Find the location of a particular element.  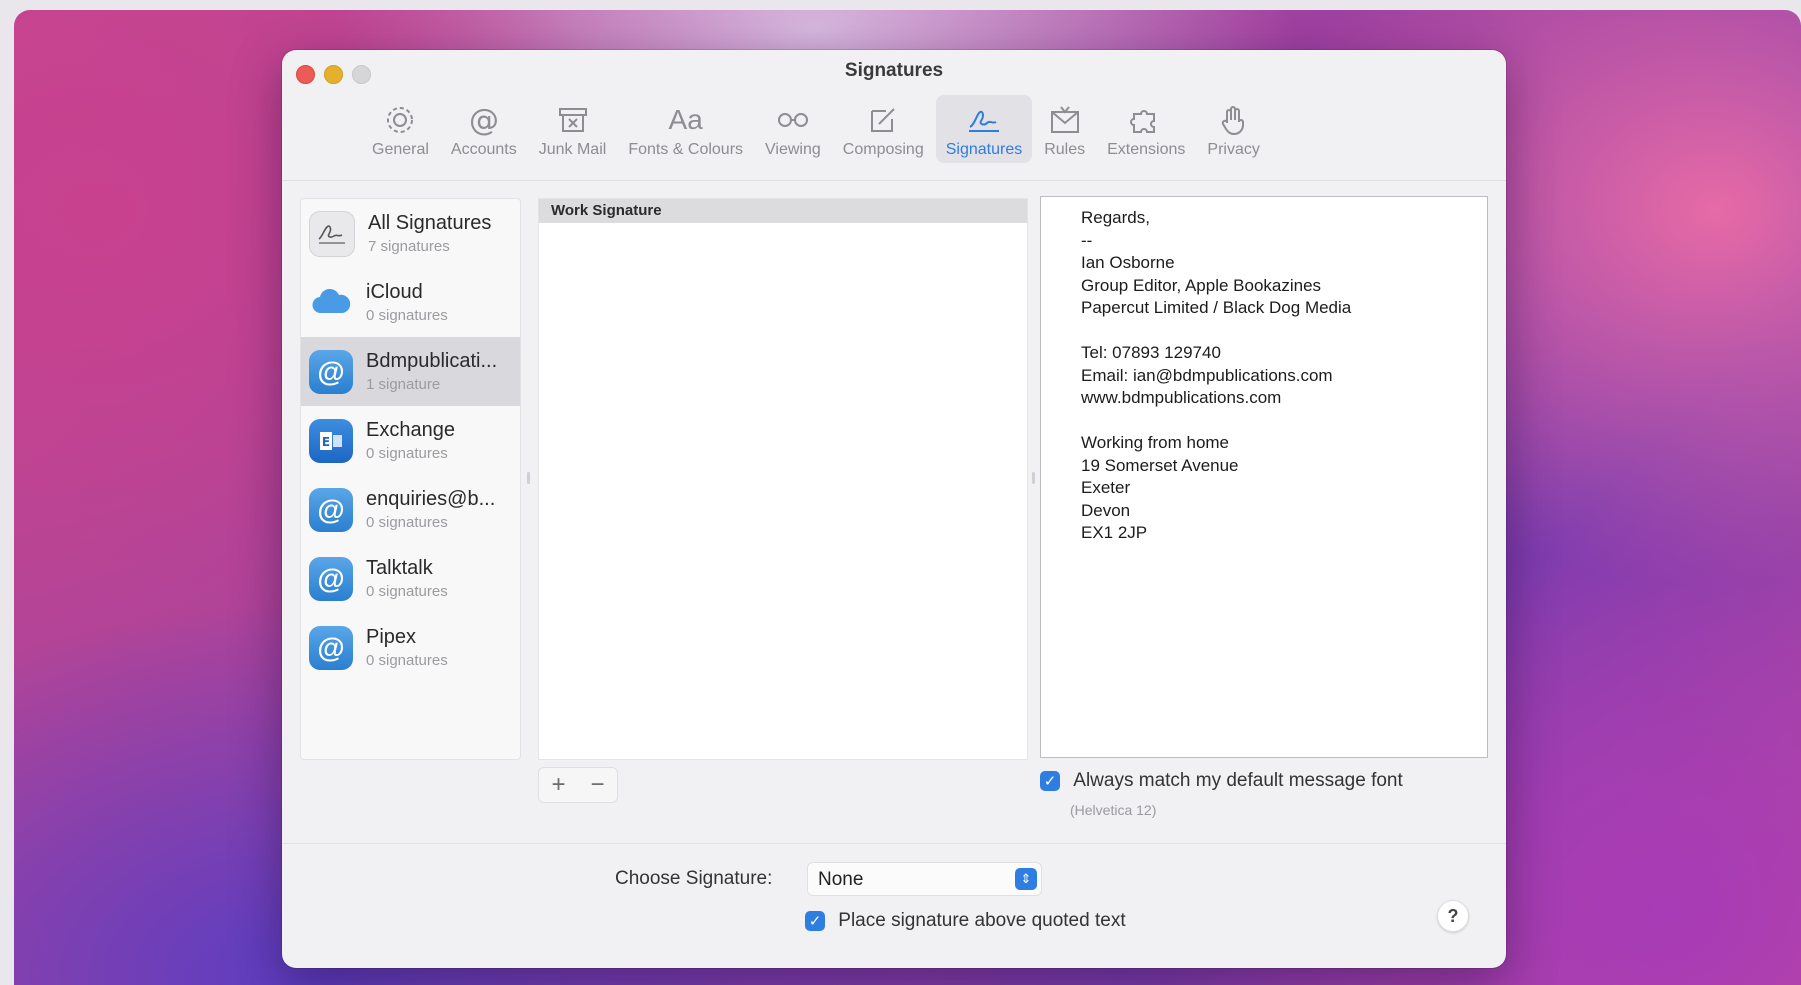

match-font-option: ✓ Always match my default message font is located at coordinates (1221, 781).